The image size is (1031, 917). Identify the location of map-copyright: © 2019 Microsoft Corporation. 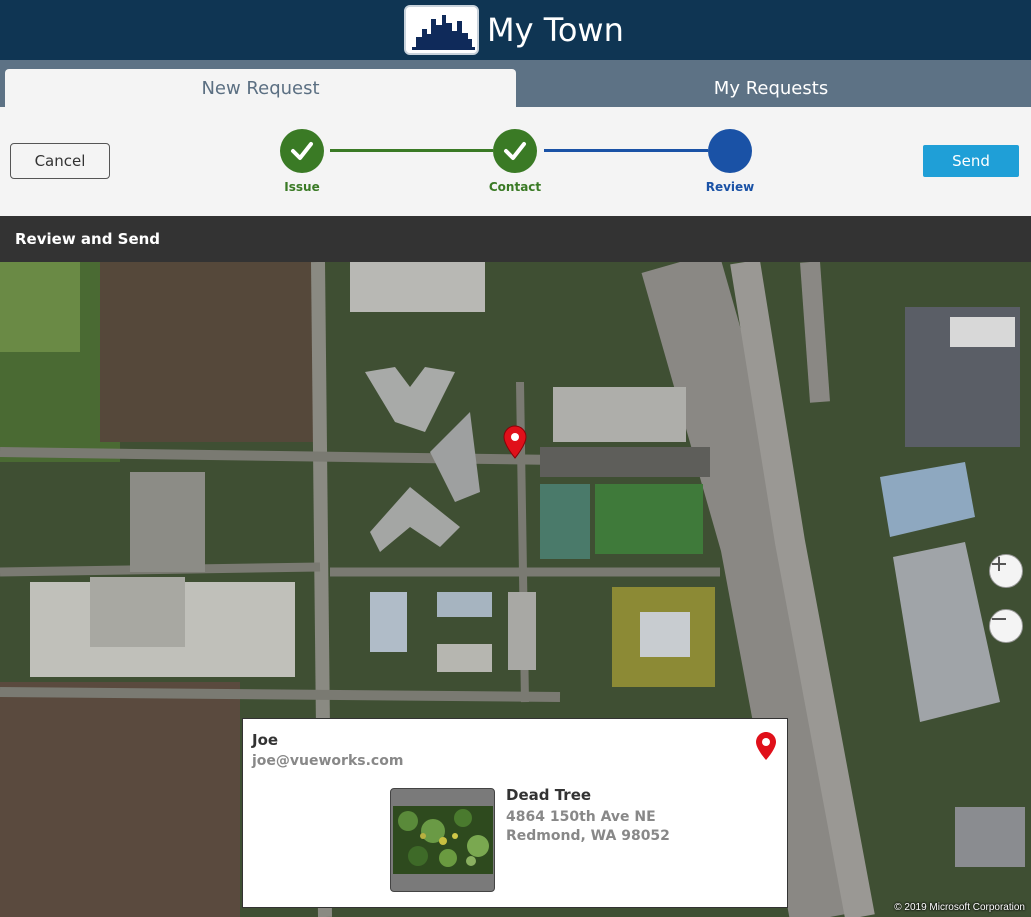
(959, 907).